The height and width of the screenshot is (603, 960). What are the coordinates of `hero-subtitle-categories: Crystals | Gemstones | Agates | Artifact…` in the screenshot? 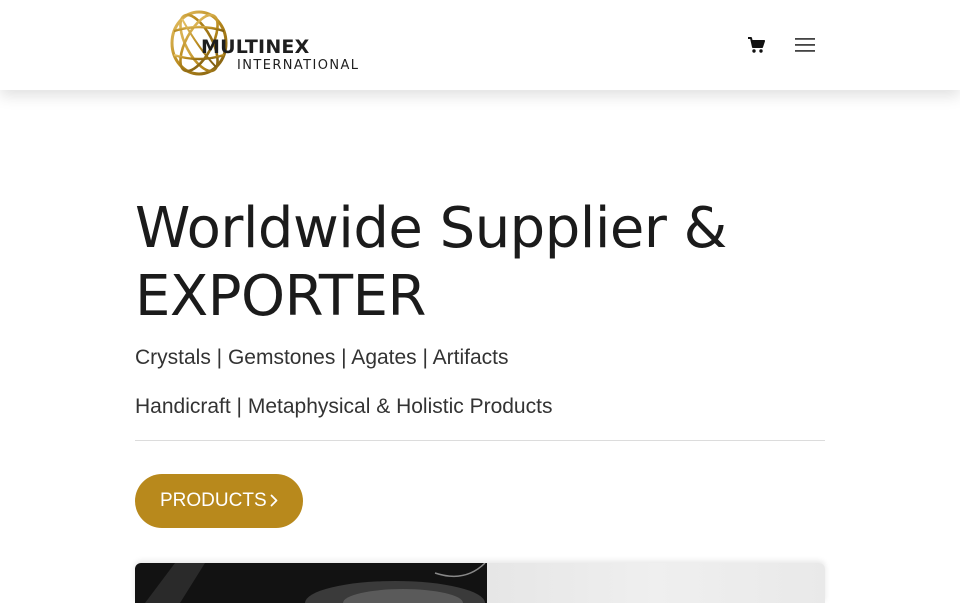 It's located at (322, 357).